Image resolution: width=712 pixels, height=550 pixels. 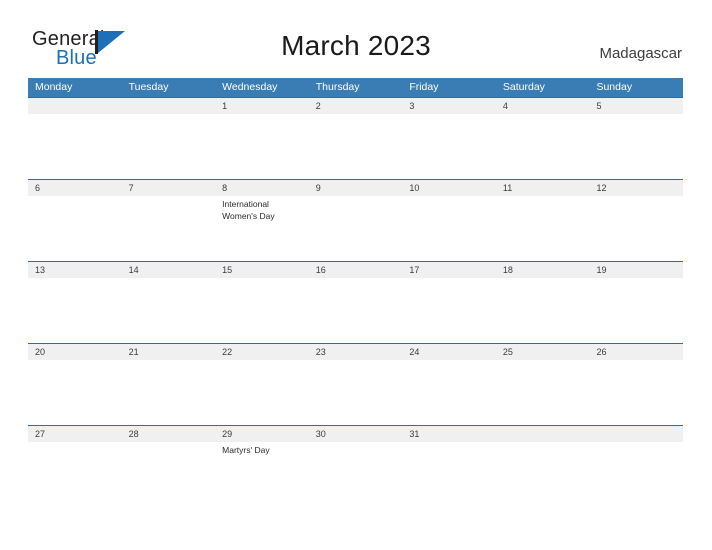 I want to click on weekday-header-sunday: Sunday, so click(x=614, y=87).